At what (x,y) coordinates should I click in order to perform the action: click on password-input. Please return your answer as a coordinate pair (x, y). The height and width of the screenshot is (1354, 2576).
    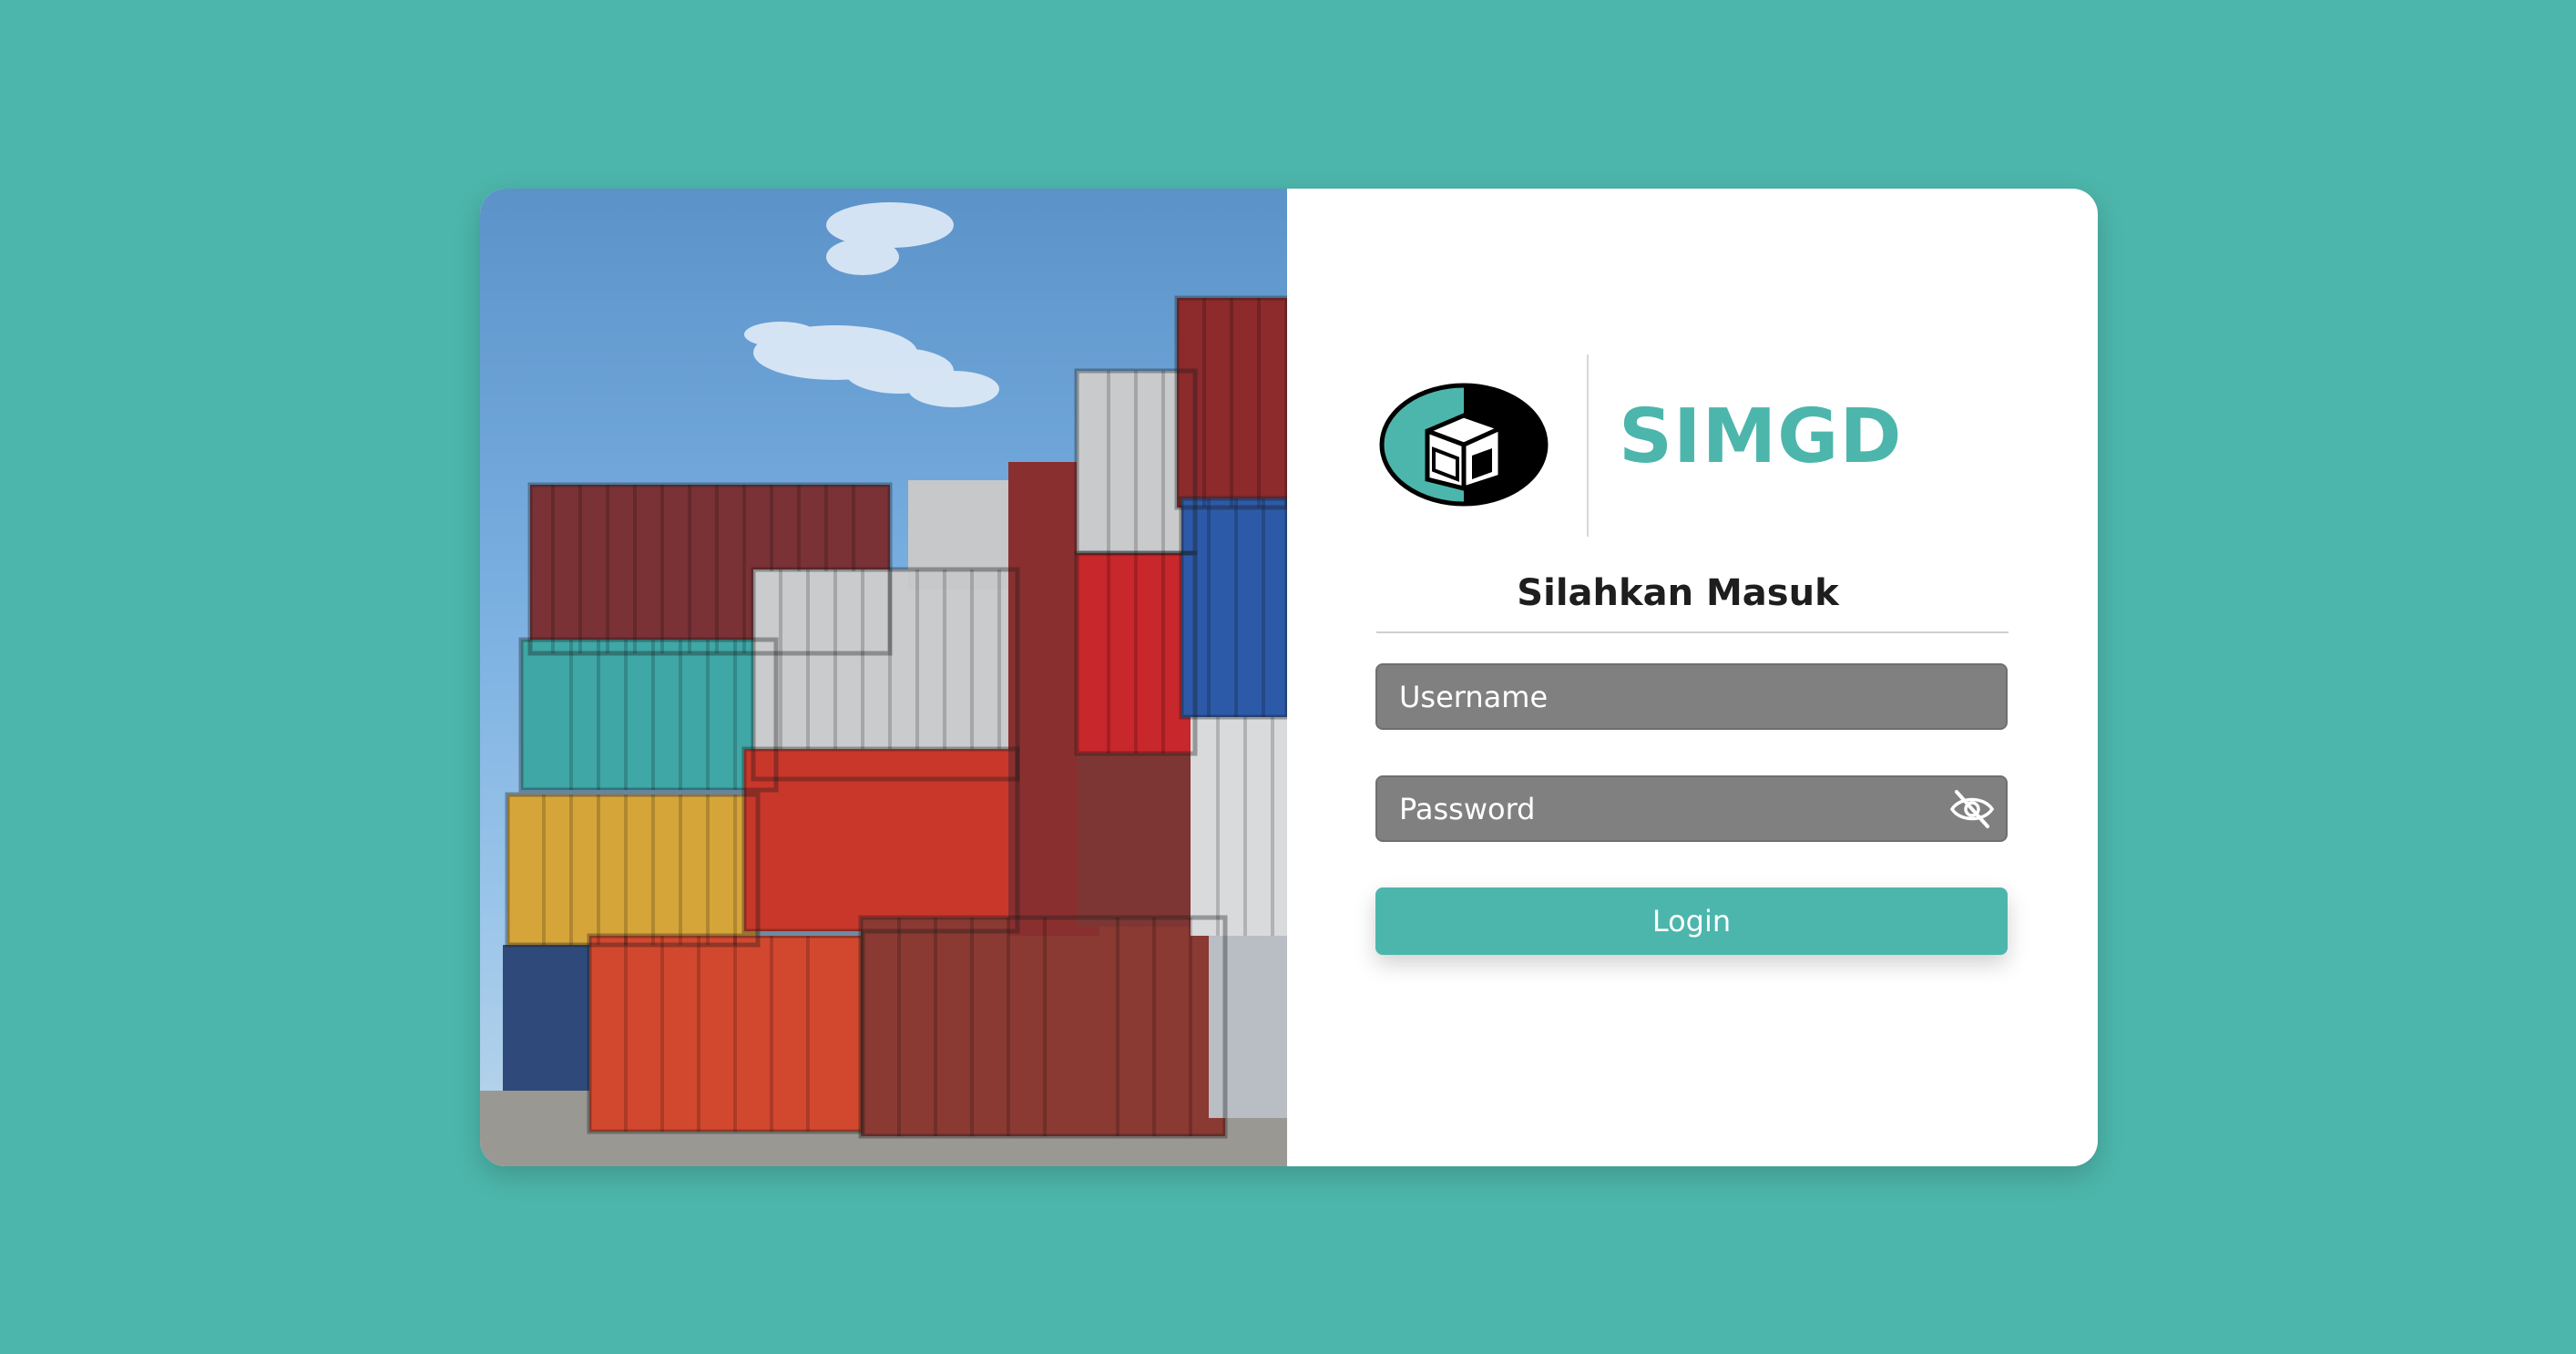
    Looking at the image, I should click on (1691, 808).